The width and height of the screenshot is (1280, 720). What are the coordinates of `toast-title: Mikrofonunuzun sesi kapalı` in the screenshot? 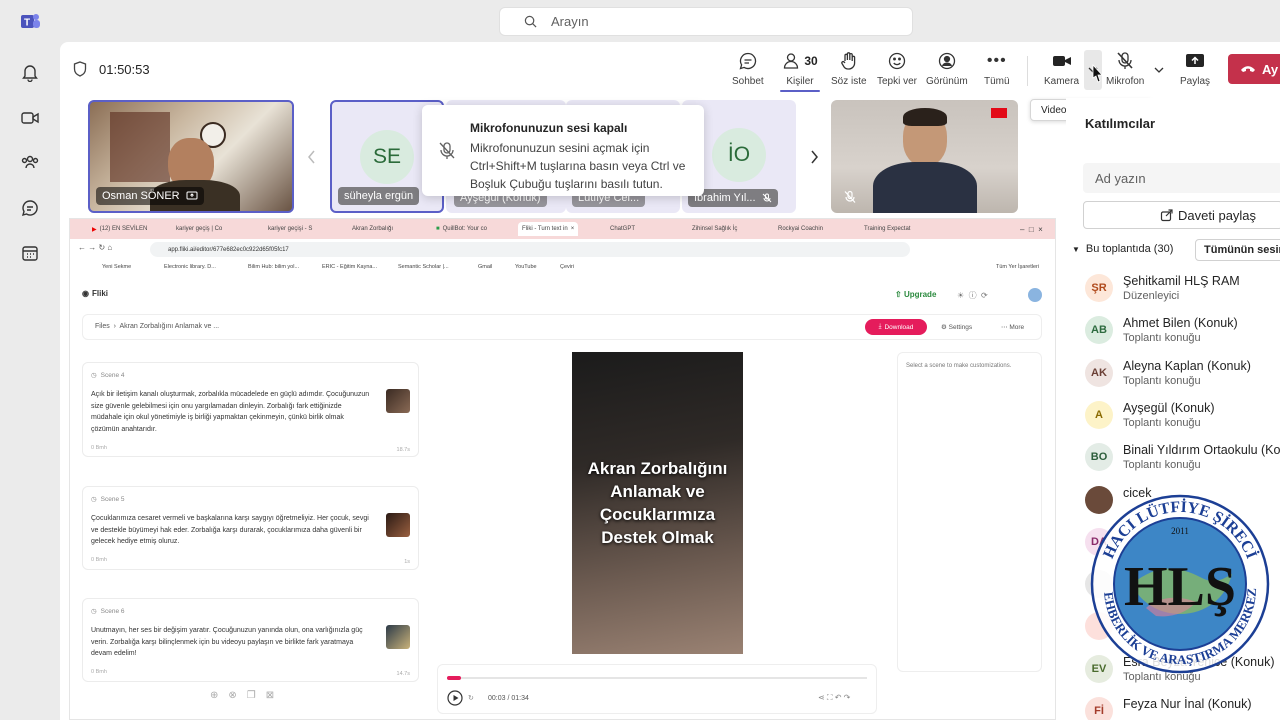 It's located at (549, 128).